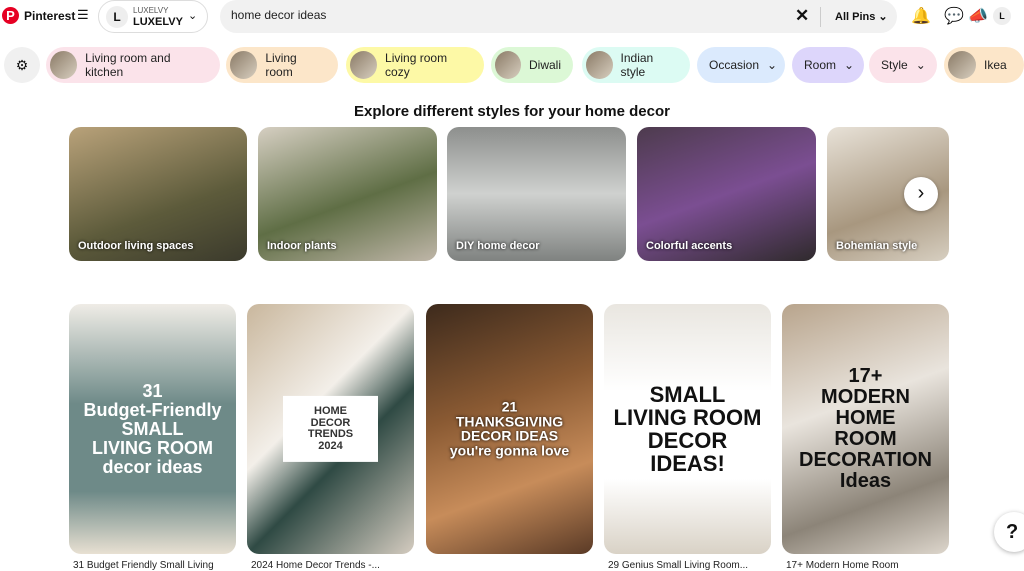 The image size is (1024, 571). Describe the element at coordinates (995, 65) in the screenshot. I see `chip-label: Ikea` at that location.